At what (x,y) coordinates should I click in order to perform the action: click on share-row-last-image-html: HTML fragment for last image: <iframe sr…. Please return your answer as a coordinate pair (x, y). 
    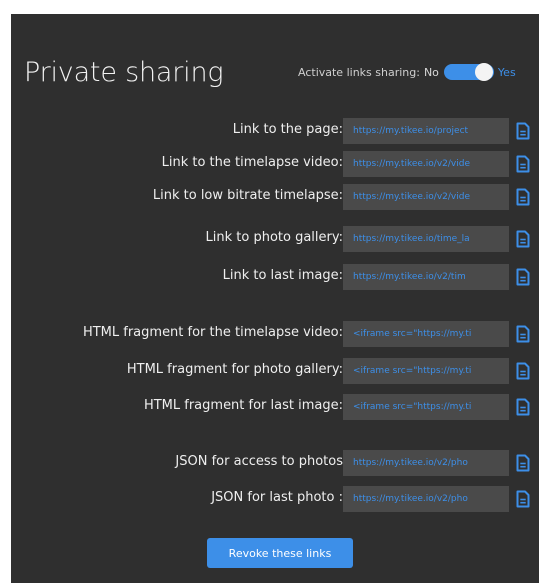
    Looking at the image, I should click on (275, 407).